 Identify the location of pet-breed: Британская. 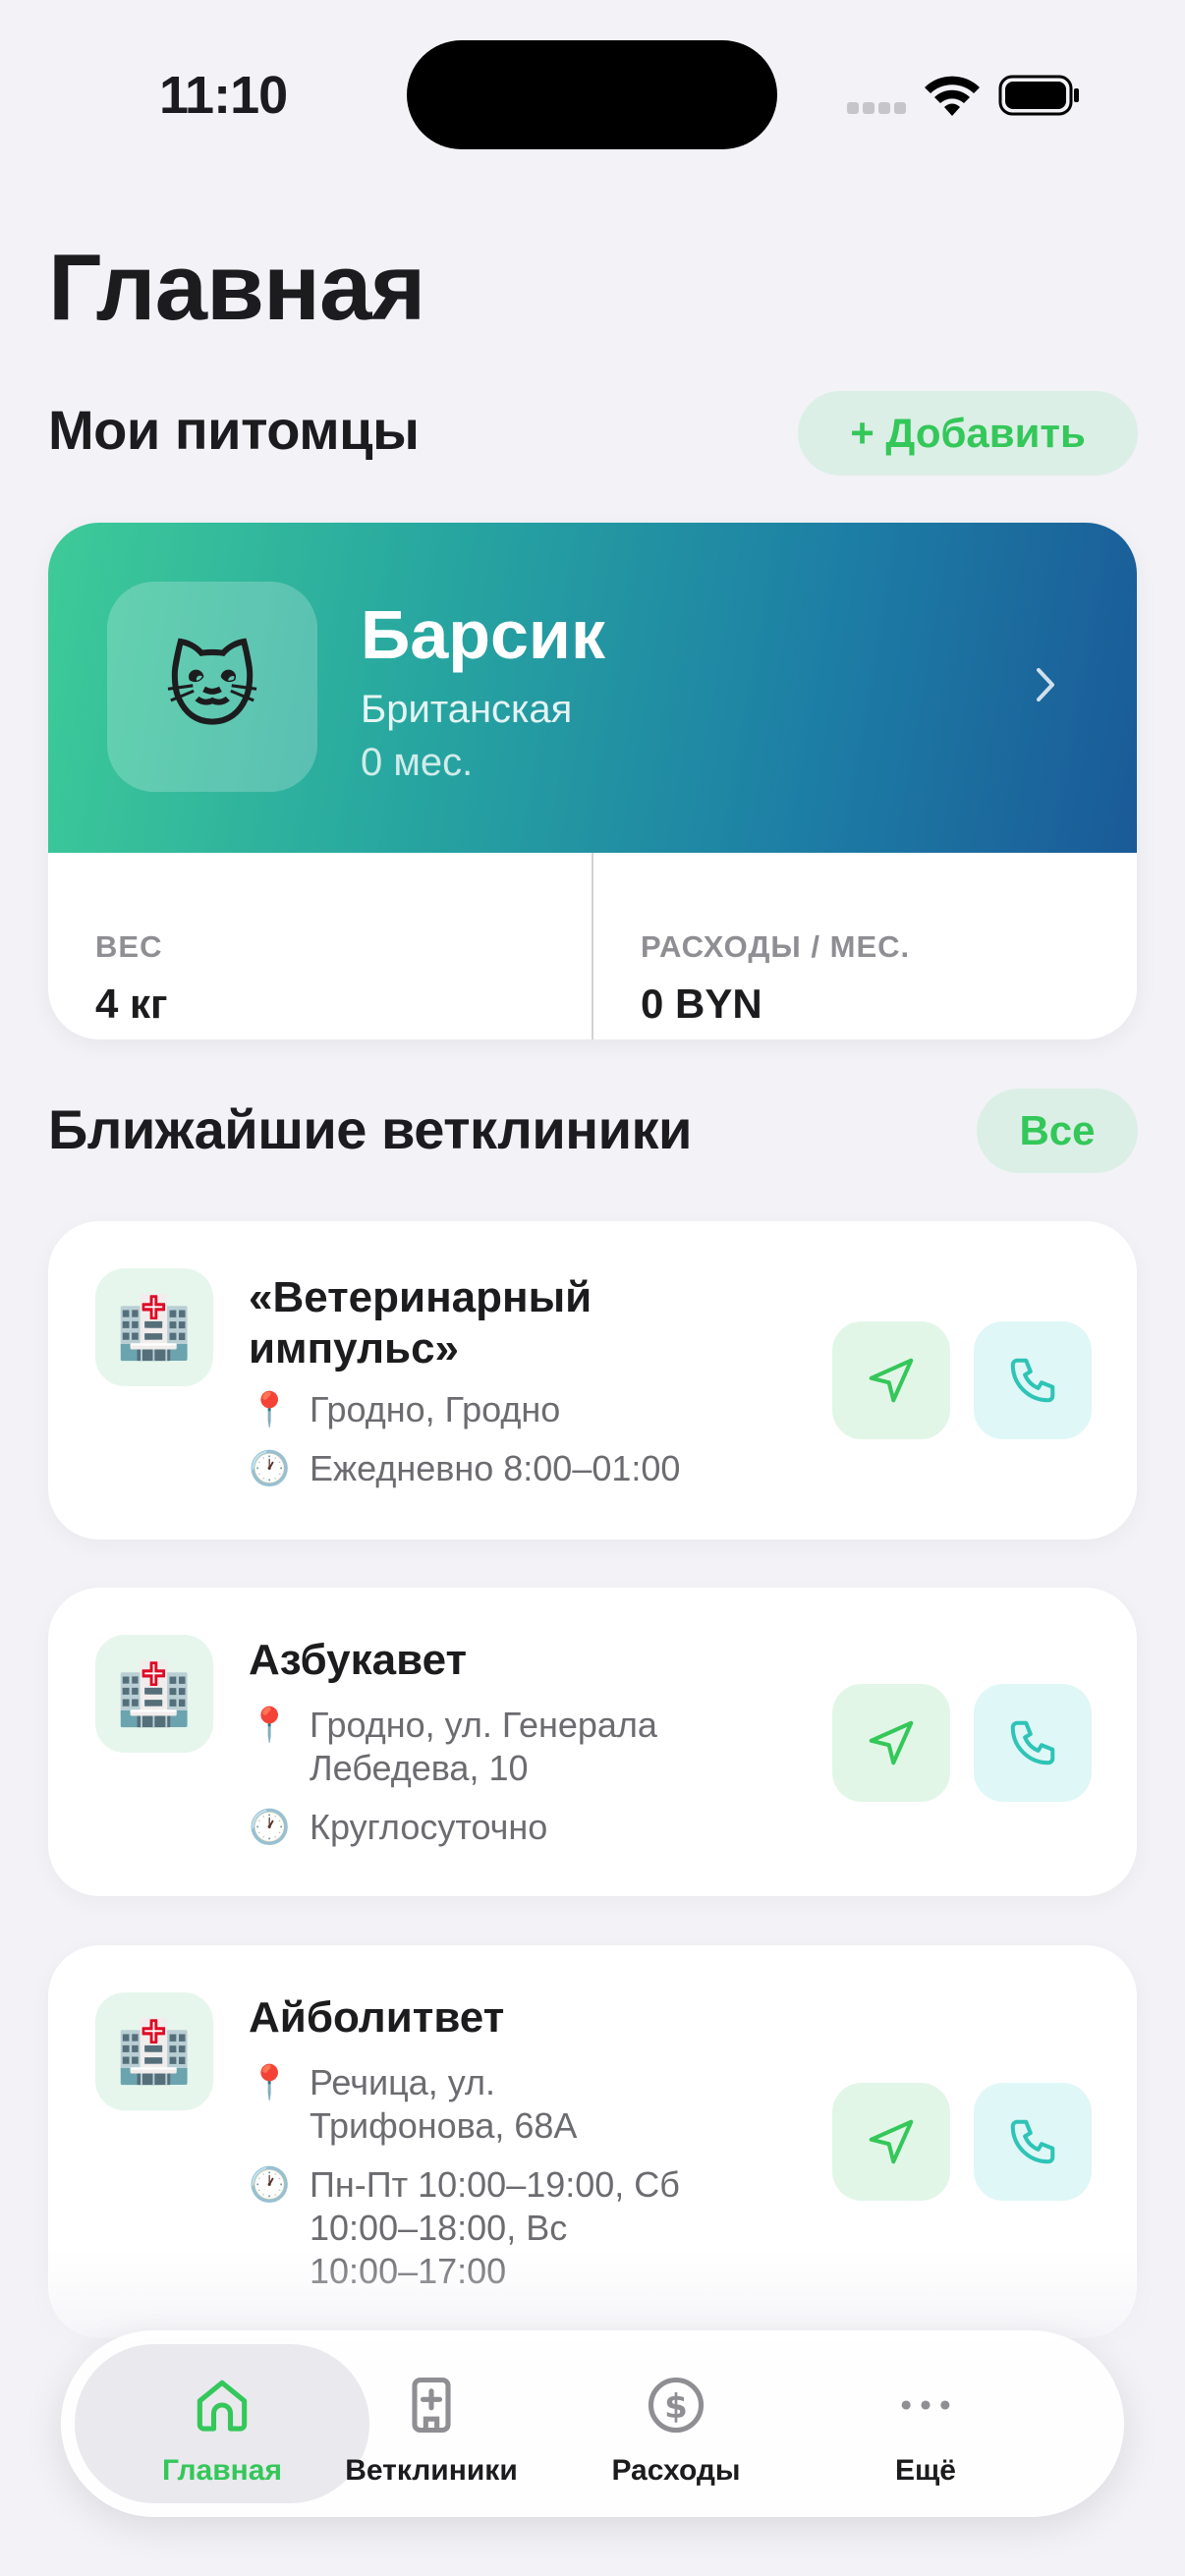
(467, 709).